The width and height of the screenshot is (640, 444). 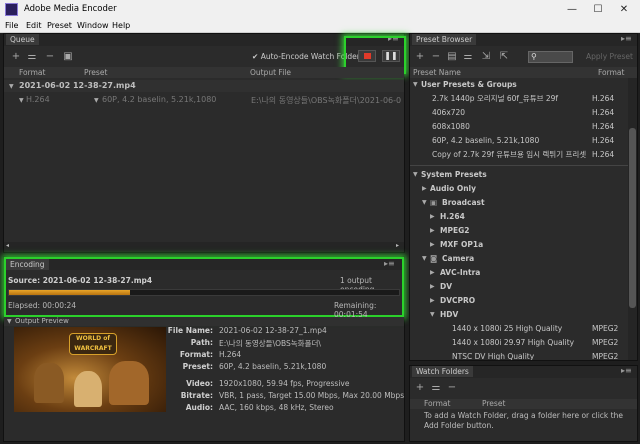 I want to click on import-icon: ⇲, so click(x=486, y=57).